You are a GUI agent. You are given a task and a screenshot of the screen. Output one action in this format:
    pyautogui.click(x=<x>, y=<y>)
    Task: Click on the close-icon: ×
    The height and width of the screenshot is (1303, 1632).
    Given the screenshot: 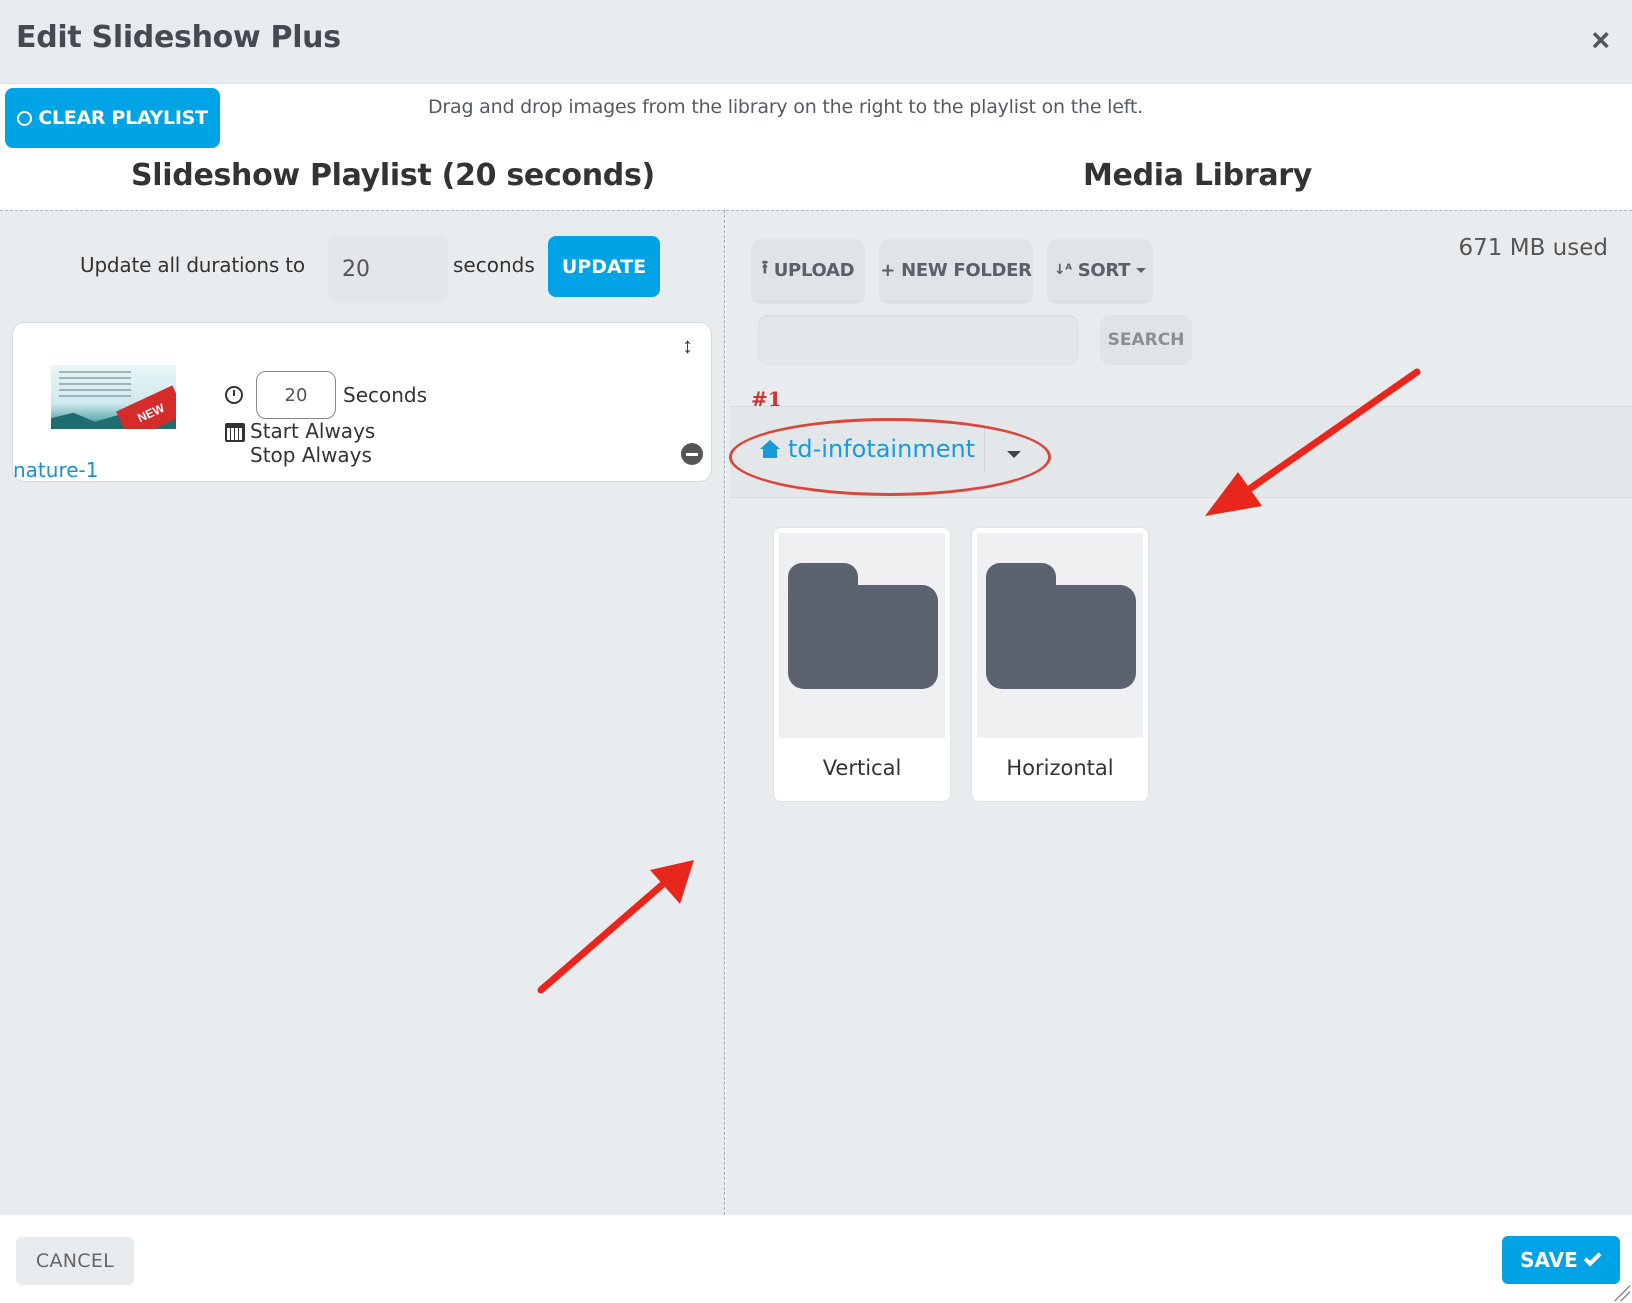 What is the action you would take?
    pyautogui.click(x=1600, y=40)
    